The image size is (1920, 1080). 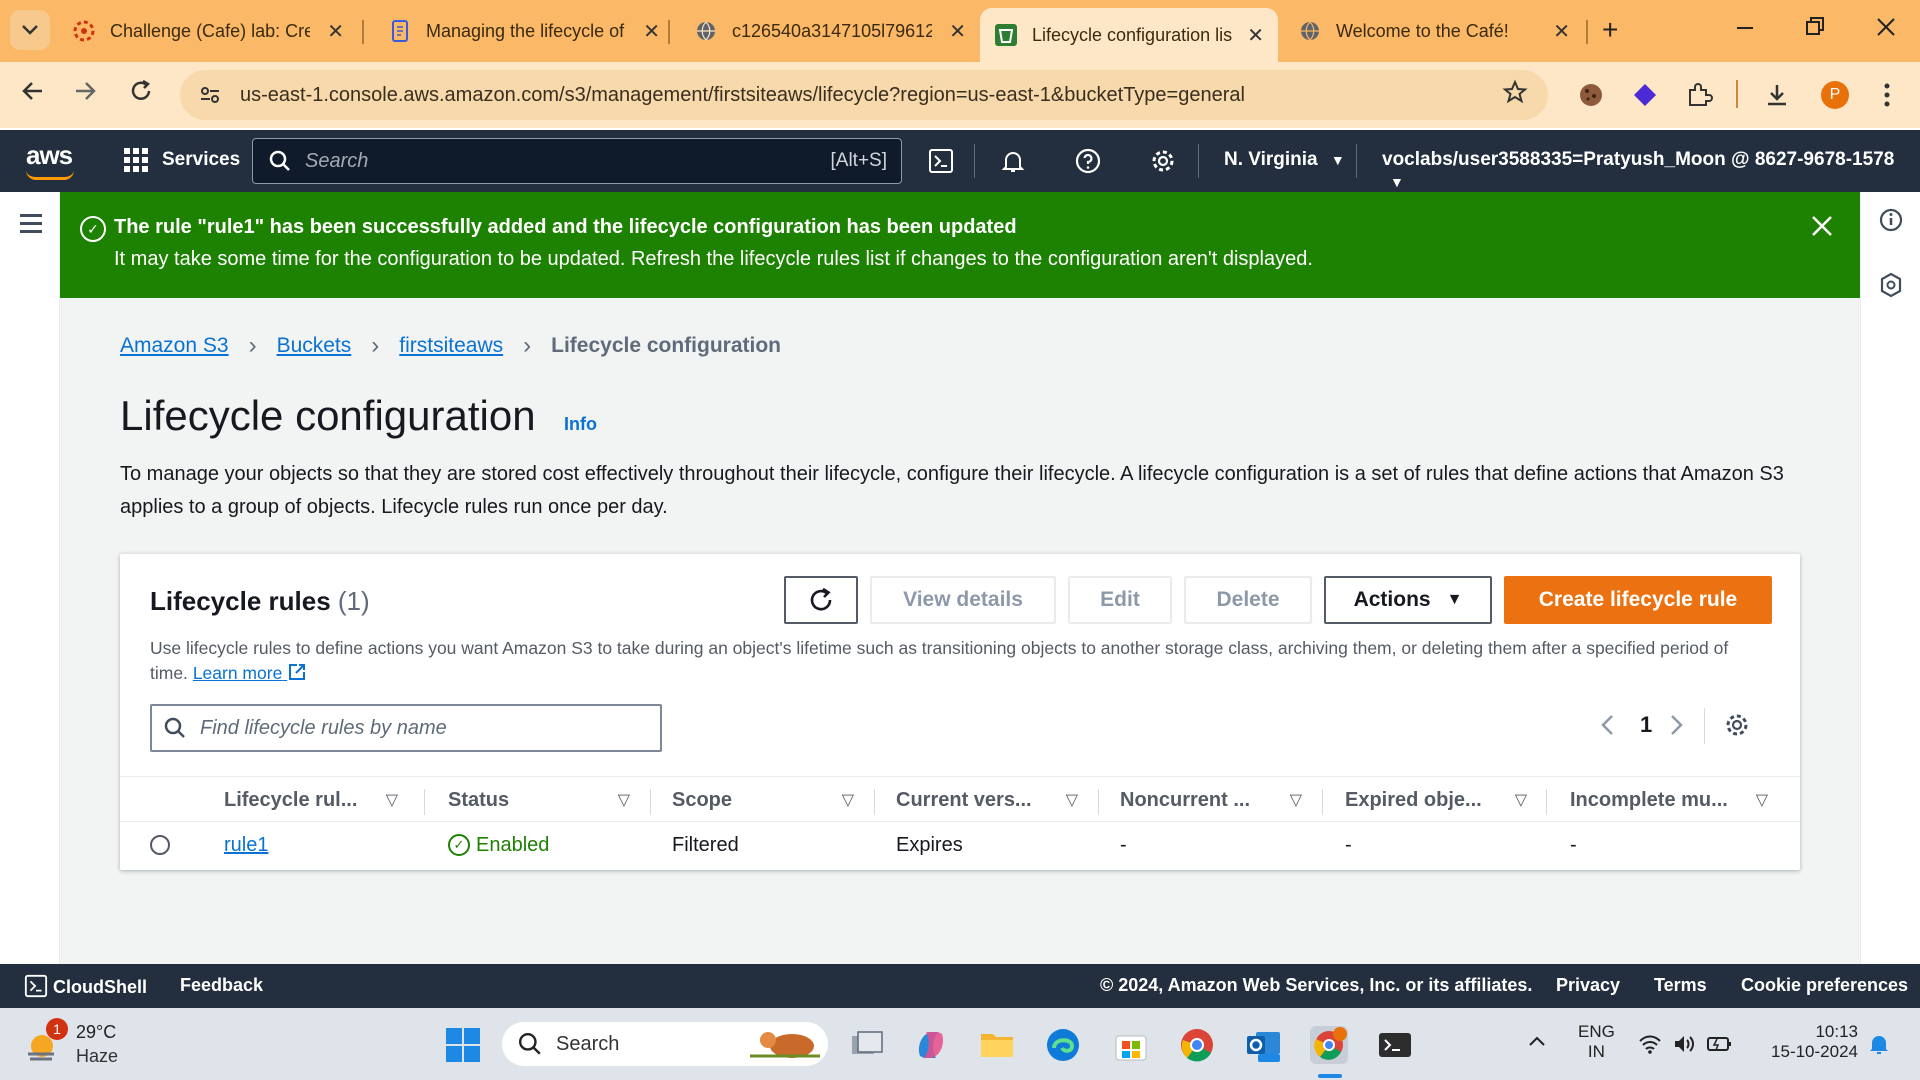 I want to click on chrome-icon, so click(x=1197, y=1045).